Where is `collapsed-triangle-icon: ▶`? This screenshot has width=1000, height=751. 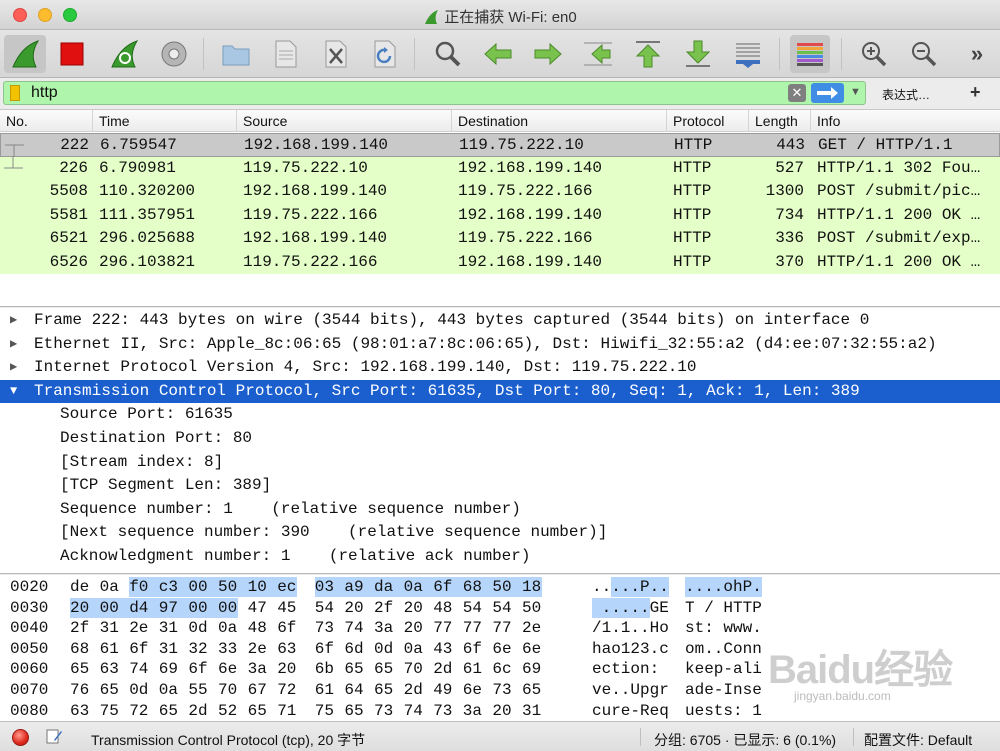
collapsed-triangle-icon: ▶ is located at coordinates (13, 344).